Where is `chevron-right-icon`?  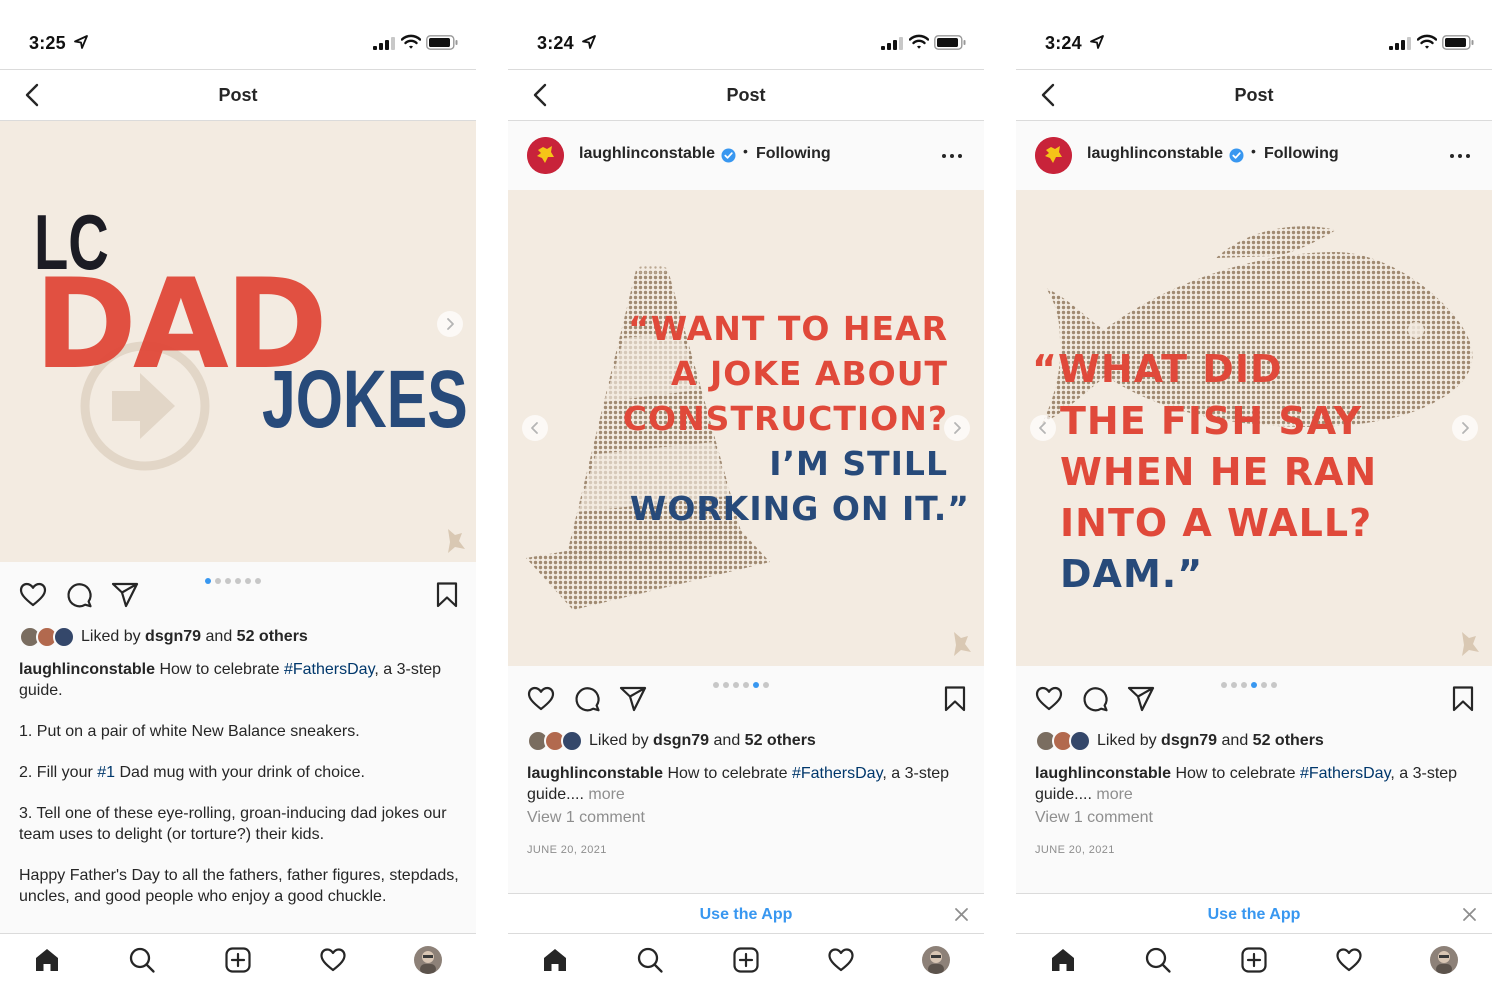
chevron-right-icon is located at coordinates (450, 324).